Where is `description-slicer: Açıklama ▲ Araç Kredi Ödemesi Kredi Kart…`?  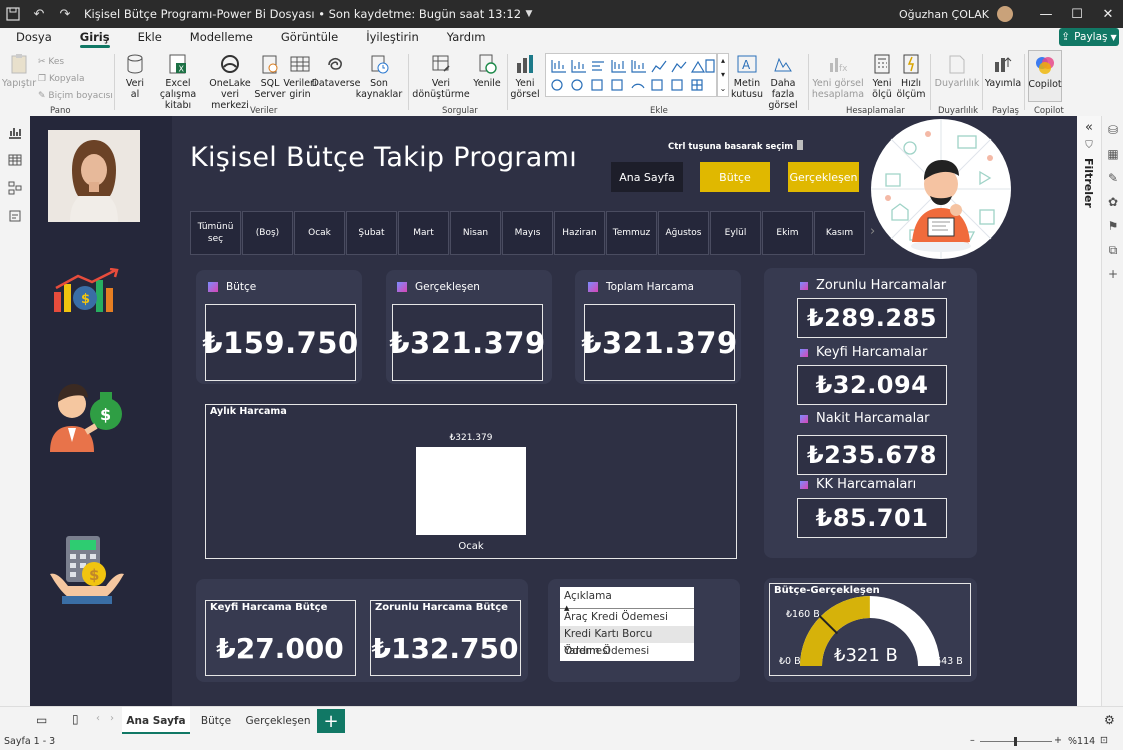
description-slicer: Açıklama ▲ Araç Kredi Ödemesi Kredi Kart… is located at coordinates (627, 624).